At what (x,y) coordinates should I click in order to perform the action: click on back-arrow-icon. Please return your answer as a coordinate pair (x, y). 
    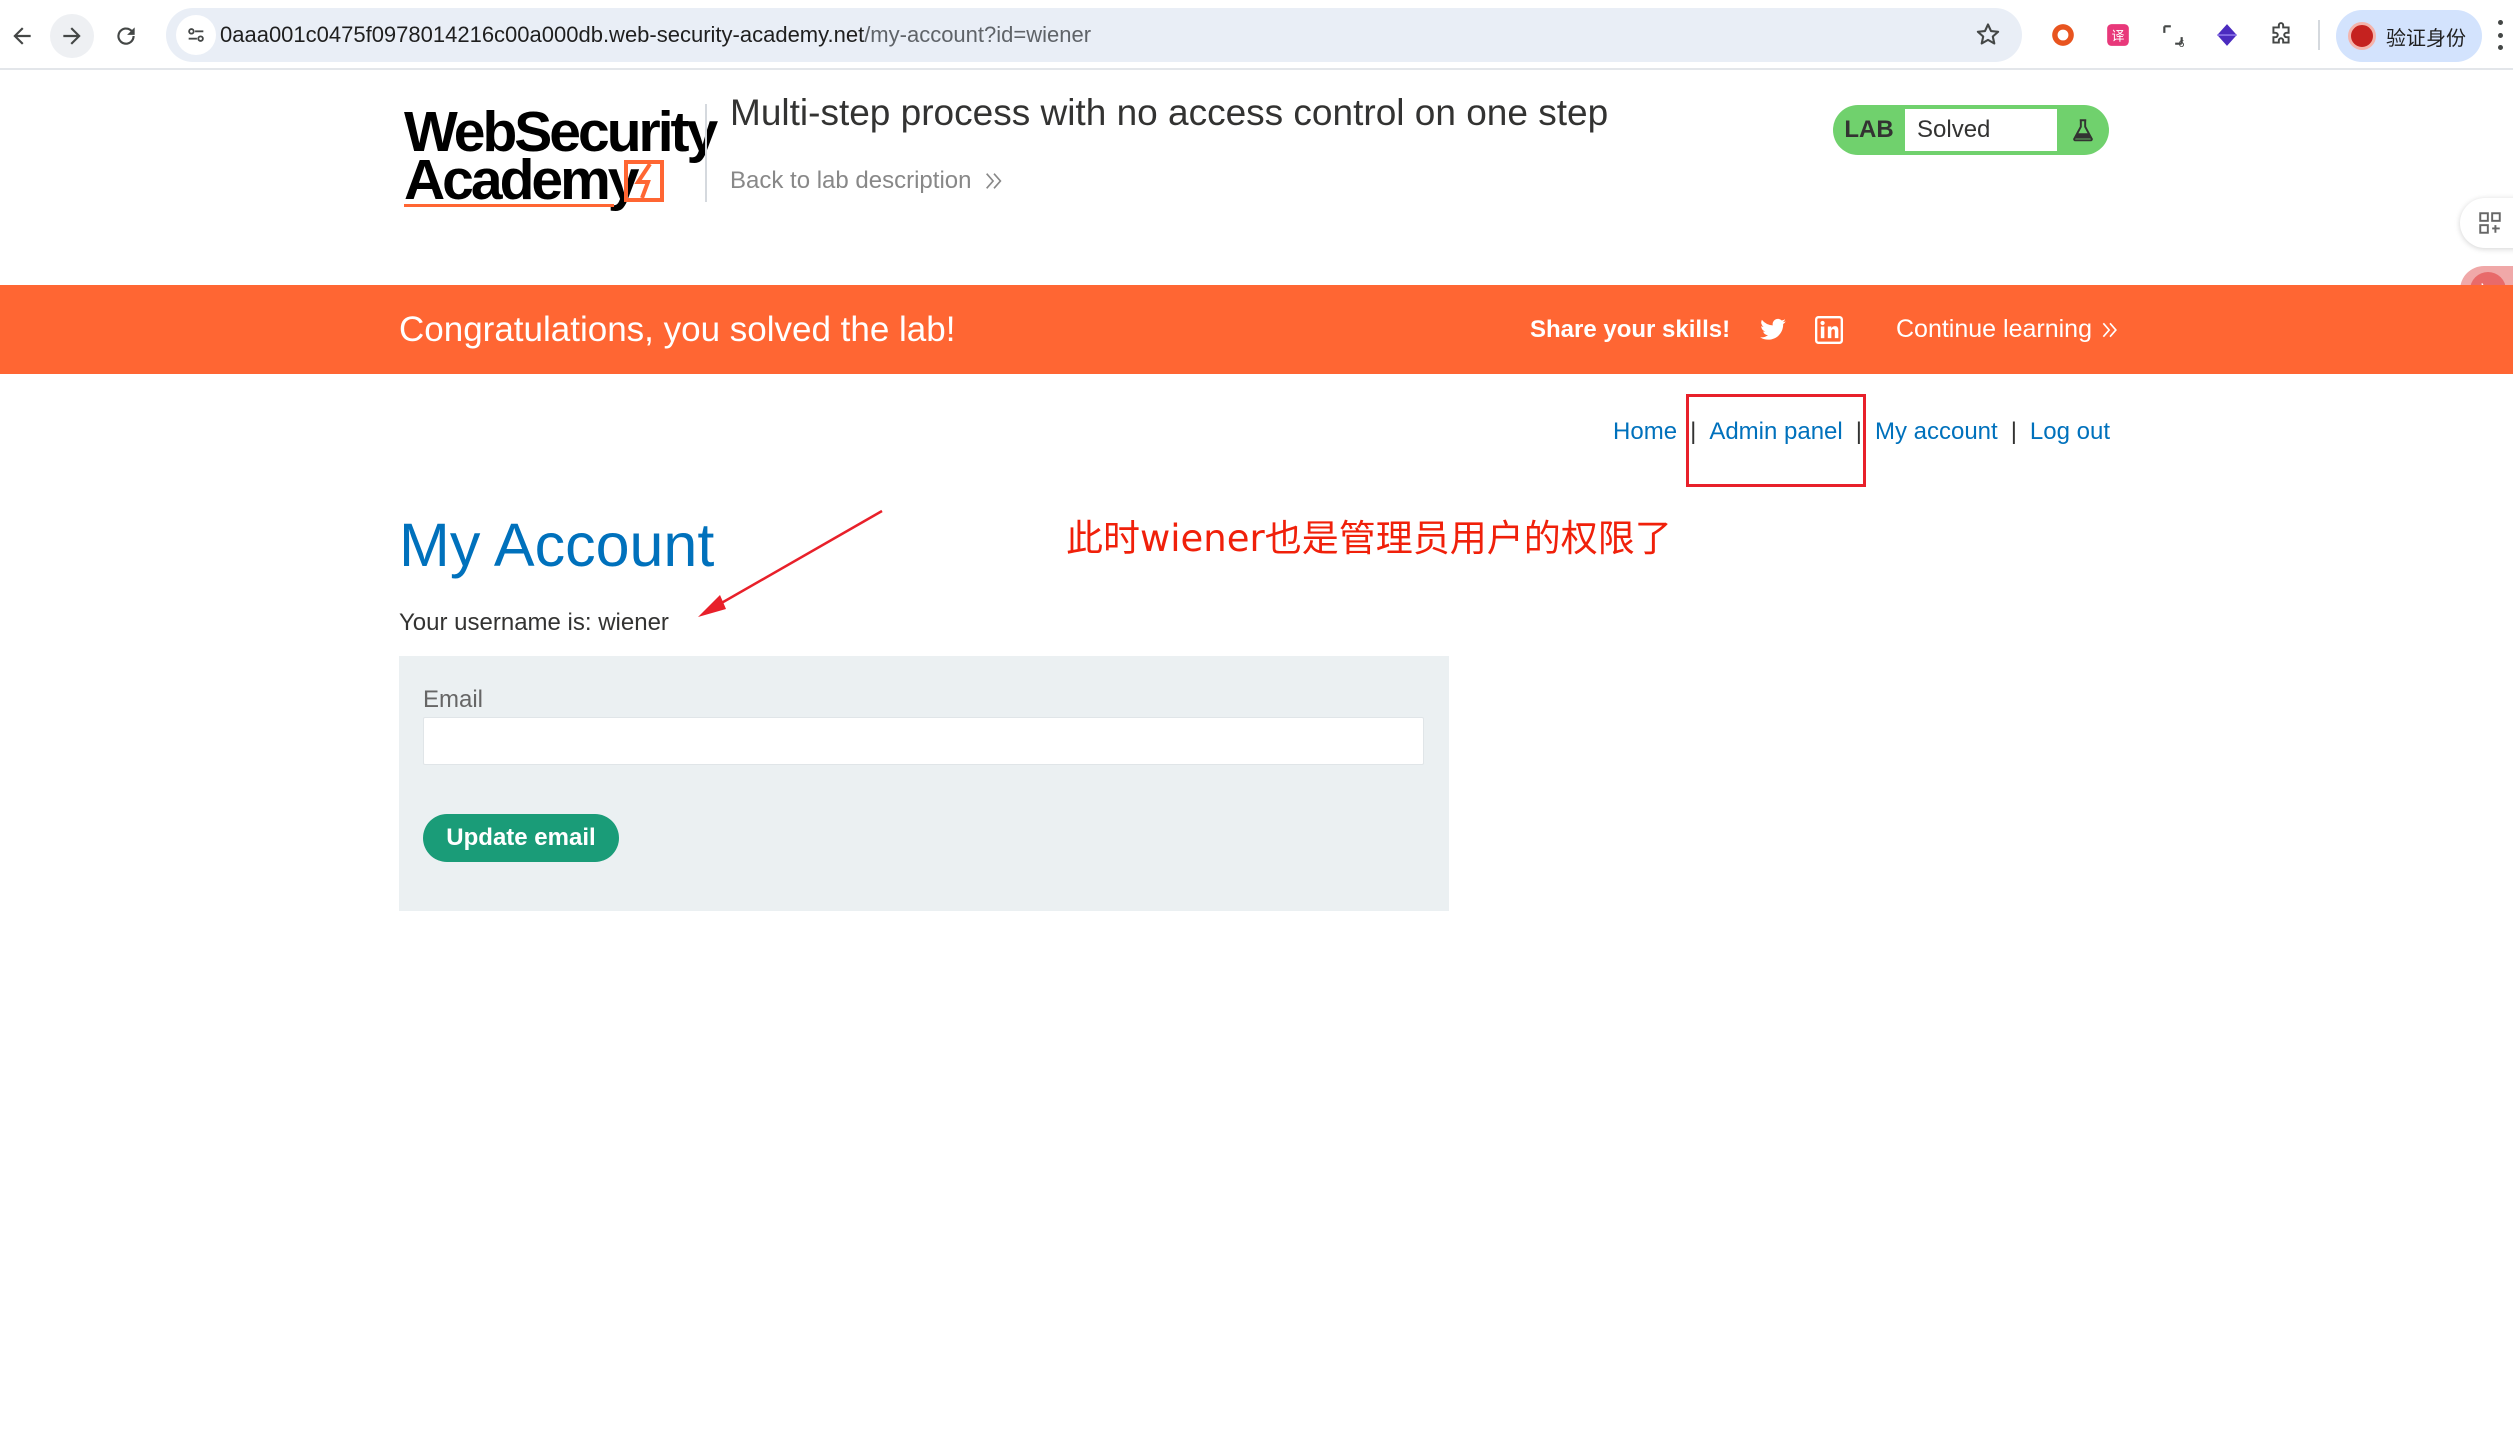
    Looking at the image, I should click on (22, 36).